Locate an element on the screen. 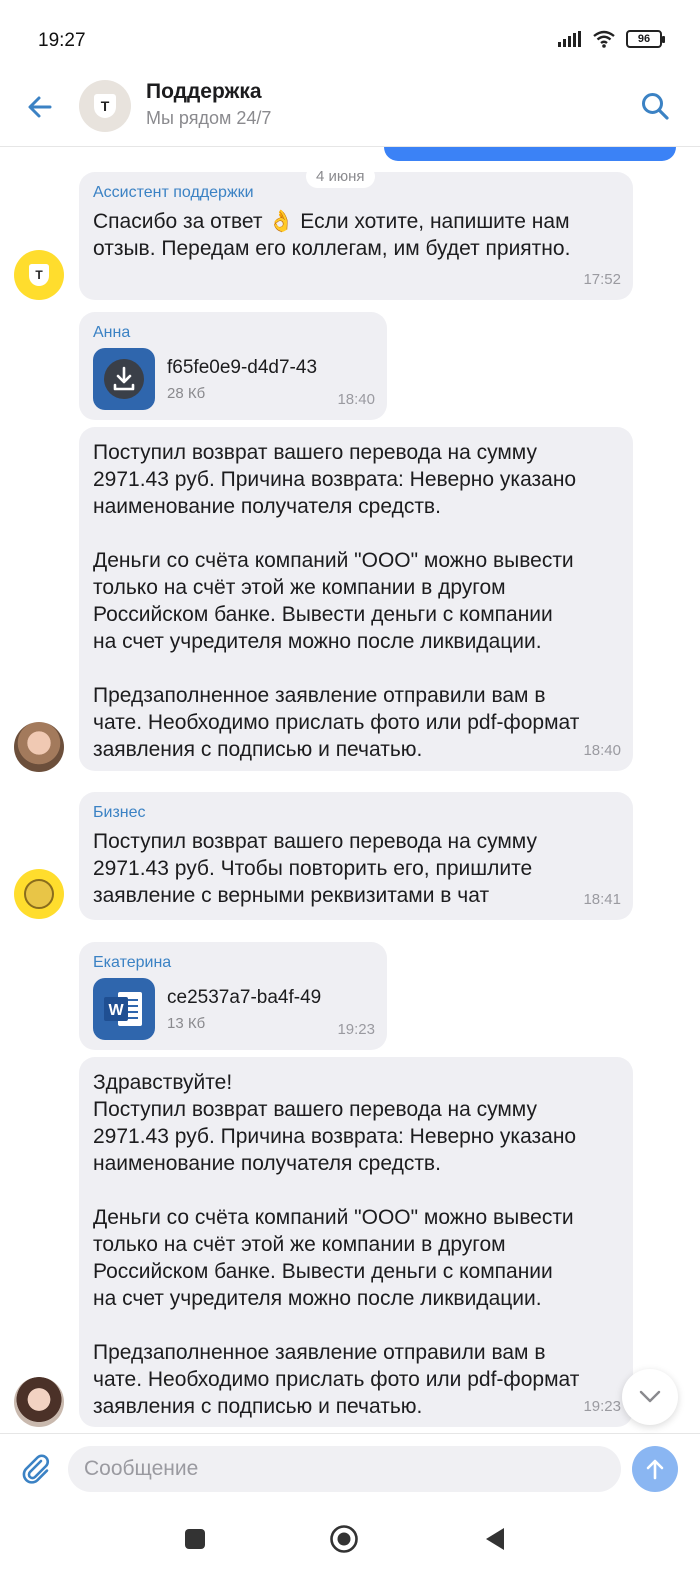 The width and height of the screenshot is (700, 1594). operator-avatar-anna is located at coordinates (39, 747).